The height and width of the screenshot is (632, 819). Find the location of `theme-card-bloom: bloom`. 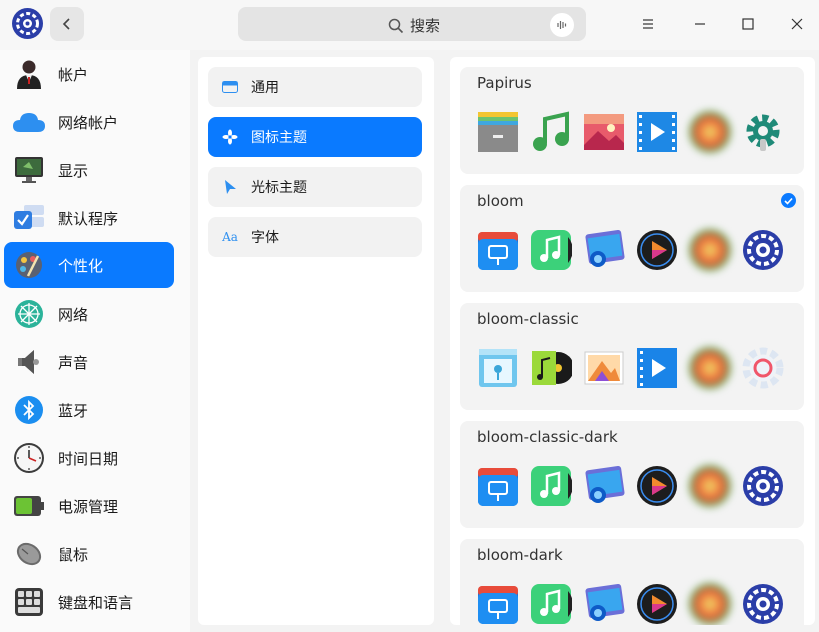

theme-card-bloom: bloom is located at coordinates (632, 238).